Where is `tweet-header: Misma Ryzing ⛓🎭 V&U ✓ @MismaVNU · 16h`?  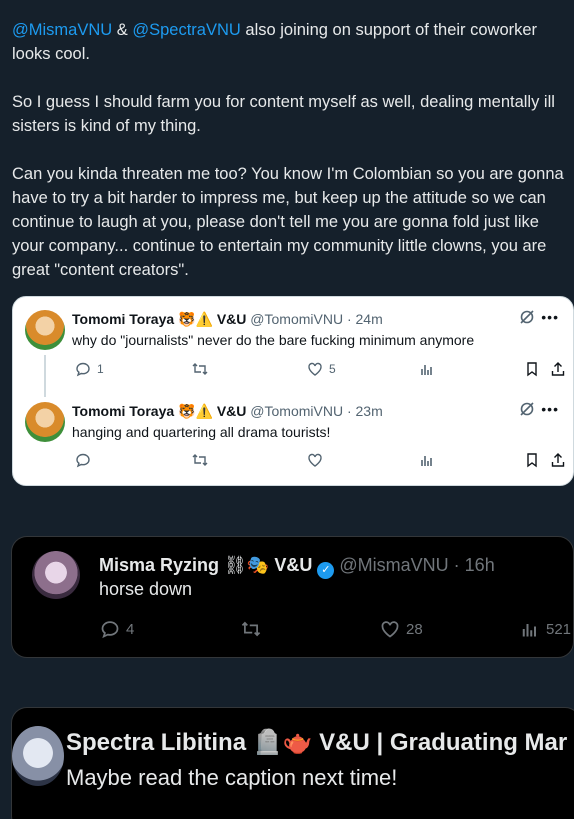
tweet-header: Misma Ryzing ⛓🎭 V&U ✓ @MismaVNU · 16h is located at coordinates (297, 566).